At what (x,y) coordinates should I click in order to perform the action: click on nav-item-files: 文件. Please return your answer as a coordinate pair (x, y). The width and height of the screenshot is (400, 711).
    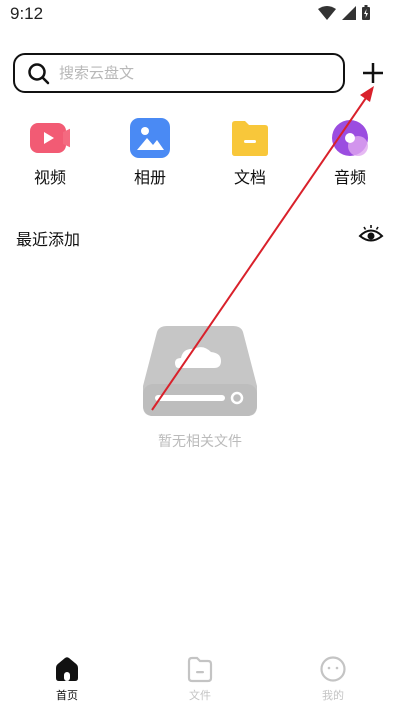
    Looking at the image, I should click on (200, 679).